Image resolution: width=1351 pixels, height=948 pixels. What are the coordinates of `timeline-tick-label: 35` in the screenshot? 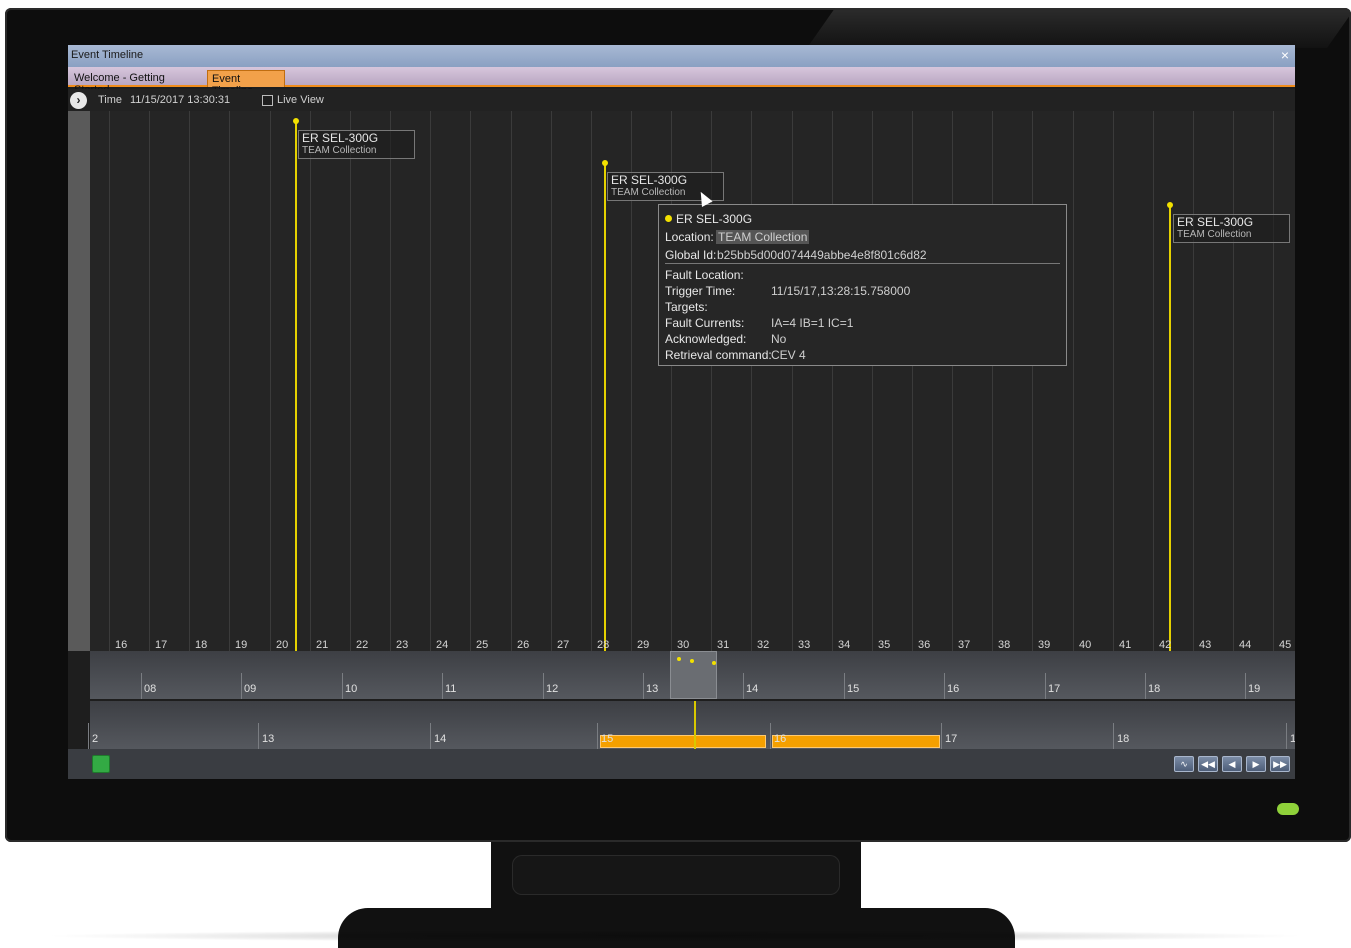 It's located at (884, 645).